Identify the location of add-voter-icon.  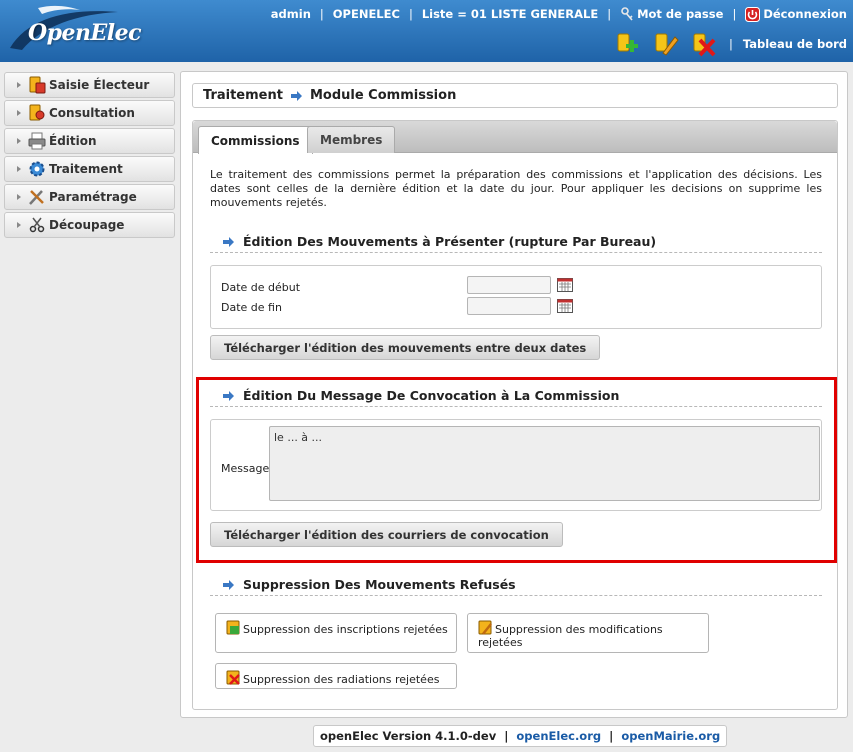
(628, 44).